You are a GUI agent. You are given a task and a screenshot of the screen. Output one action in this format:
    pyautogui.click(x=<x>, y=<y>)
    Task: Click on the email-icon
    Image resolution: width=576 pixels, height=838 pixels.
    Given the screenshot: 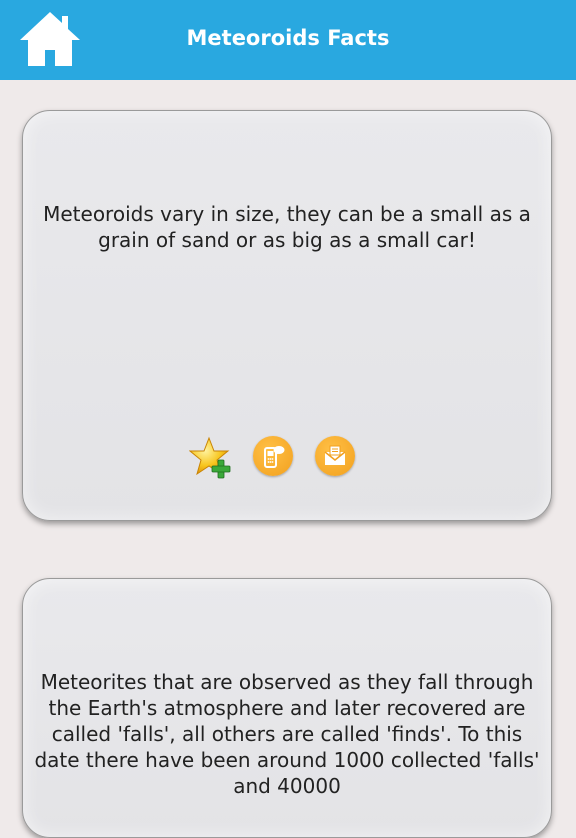 What is the action you would take?
    pyautogui.click(x=335, y=456)
    